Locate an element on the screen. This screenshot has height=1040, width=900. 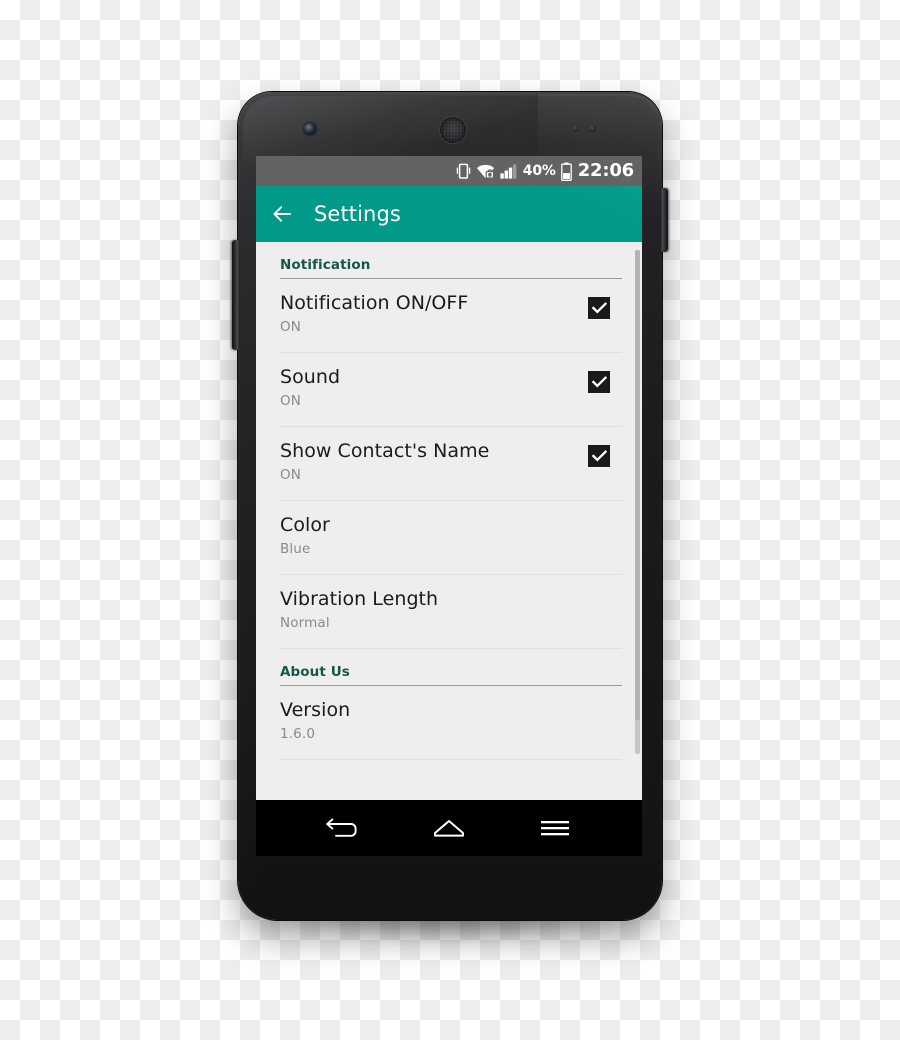
pref-title: Notification ON/OFF is located at coordinates (374, 303).